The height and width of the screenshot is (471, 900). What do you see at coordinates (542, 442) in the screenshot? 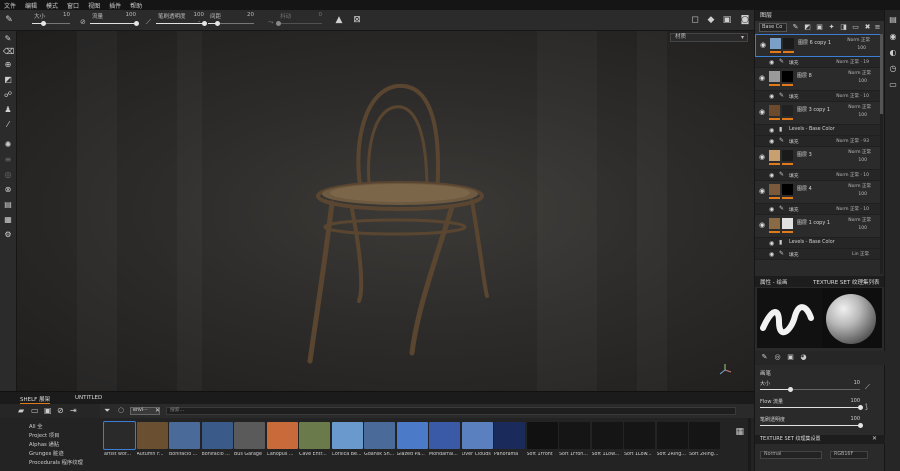
I see `shelf-item: Soft 1Front` at bounding box center [542, 442].